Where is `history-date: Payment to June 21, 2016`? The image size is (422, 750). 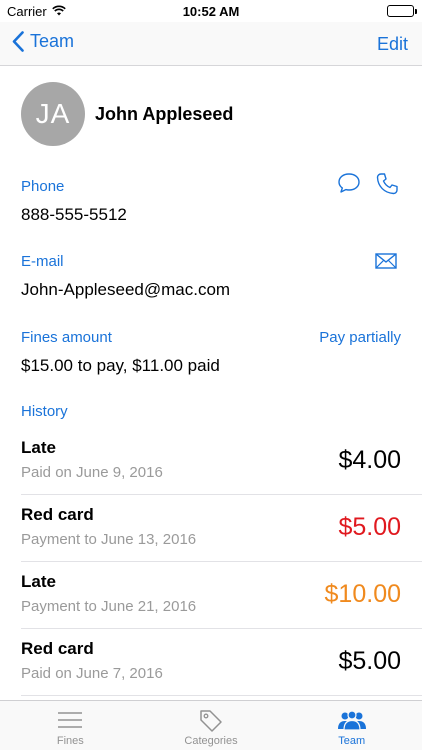
history-date: Payment to June 21, 2016 is located at coordinates (109, 606).